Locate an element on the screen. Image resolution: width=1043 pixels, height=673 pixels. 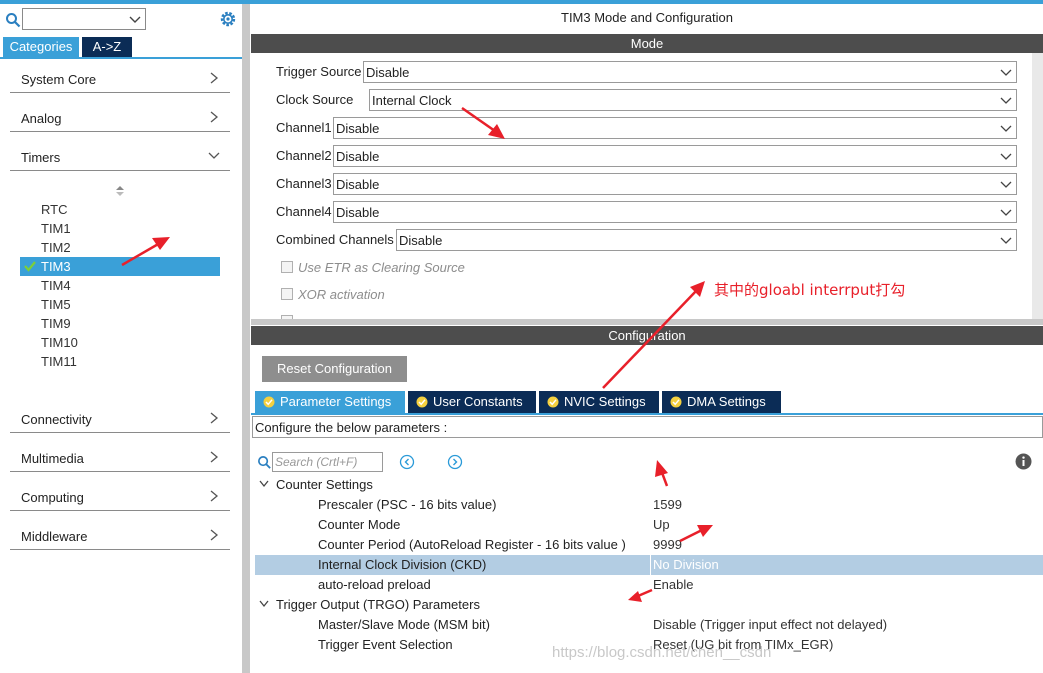
param-value: 1599 is located at coordinates (667, 504).